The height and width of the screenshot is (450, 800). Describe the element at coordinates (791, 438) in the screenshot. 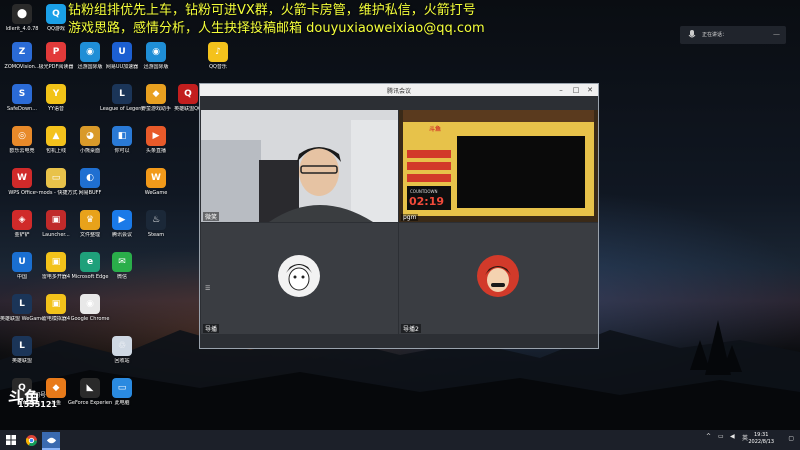

I see `notification-center-icon: ▢` at that location.